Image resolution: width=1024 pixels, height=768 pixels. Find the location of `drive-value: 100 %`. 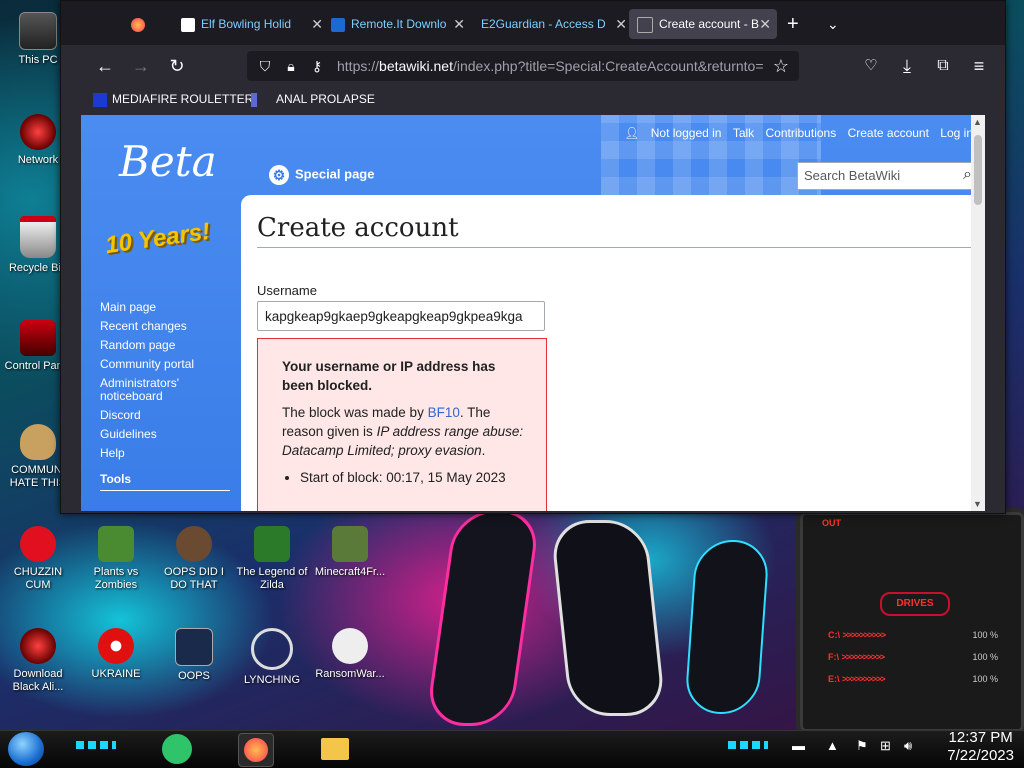

drive-value: 100 % is located at coordinates (985, 657).